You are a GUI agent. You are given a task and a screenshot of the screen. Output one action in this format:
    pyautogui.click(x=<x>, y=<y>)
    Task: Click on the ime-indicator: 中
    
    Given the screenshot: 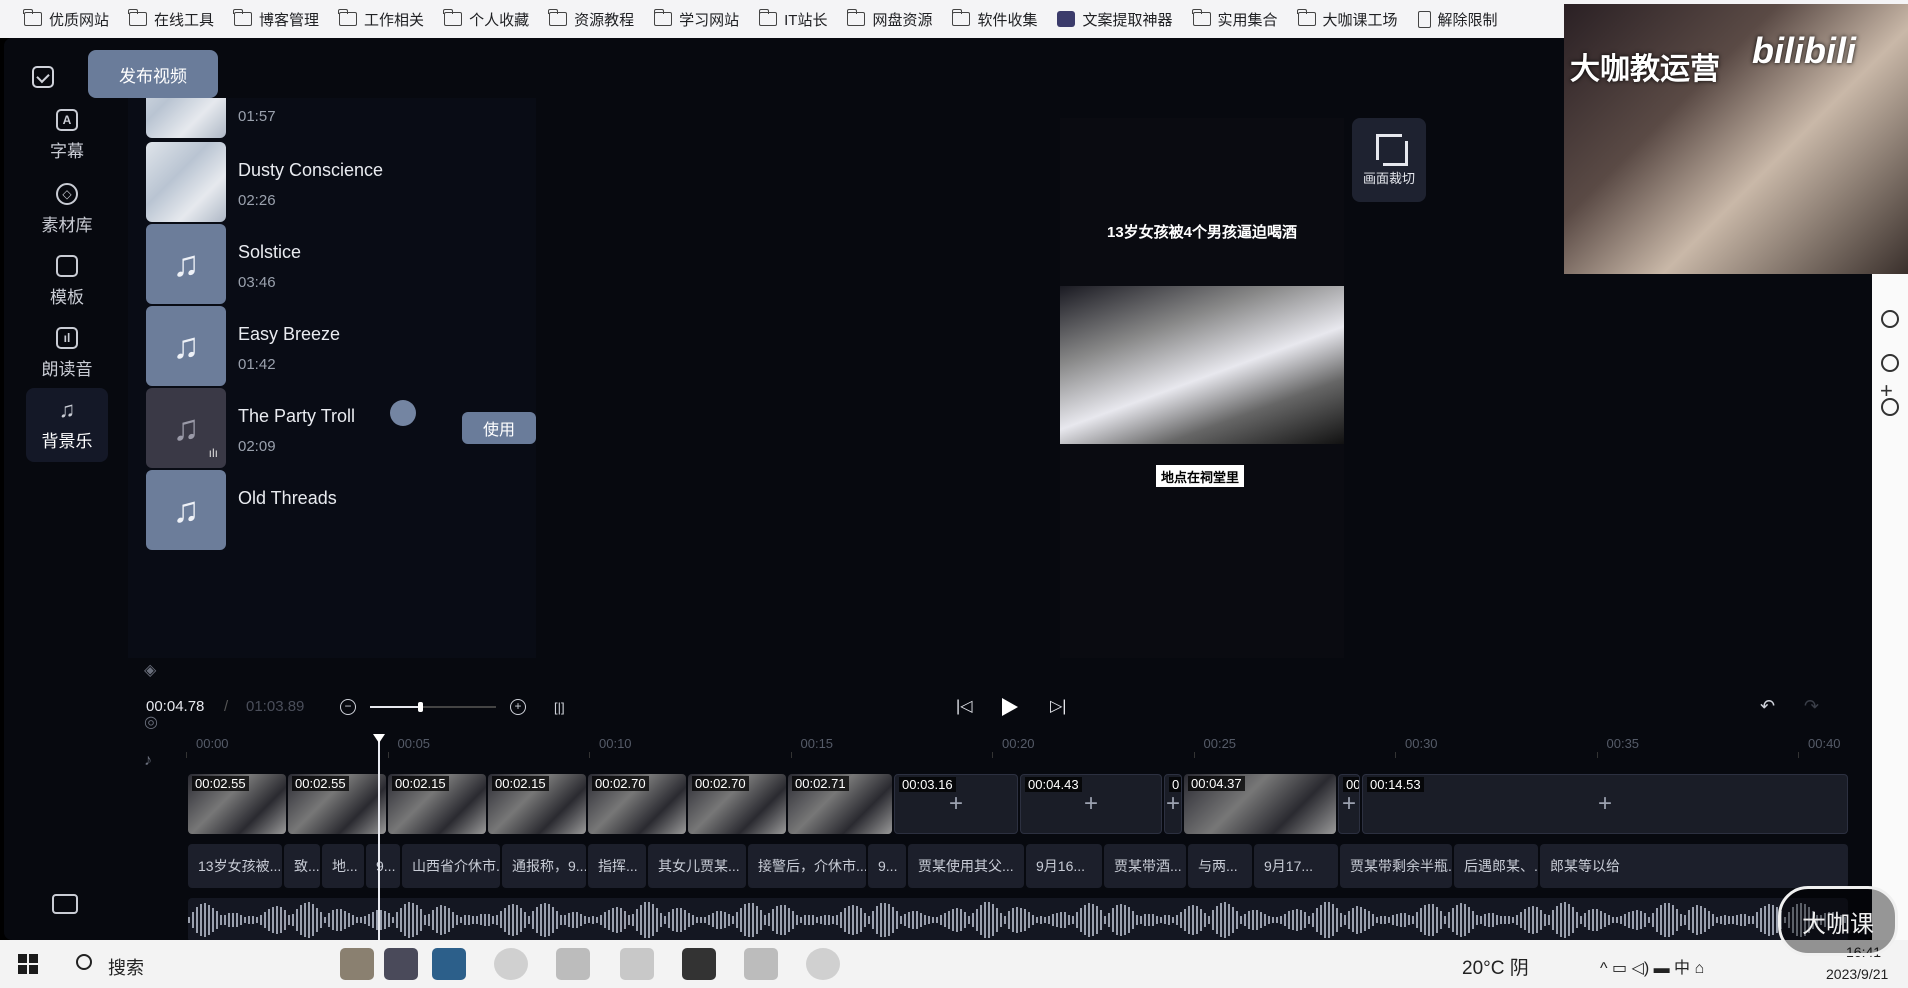 What is the action you would take?
    pyautogui.click(x=1682, y=968)
    